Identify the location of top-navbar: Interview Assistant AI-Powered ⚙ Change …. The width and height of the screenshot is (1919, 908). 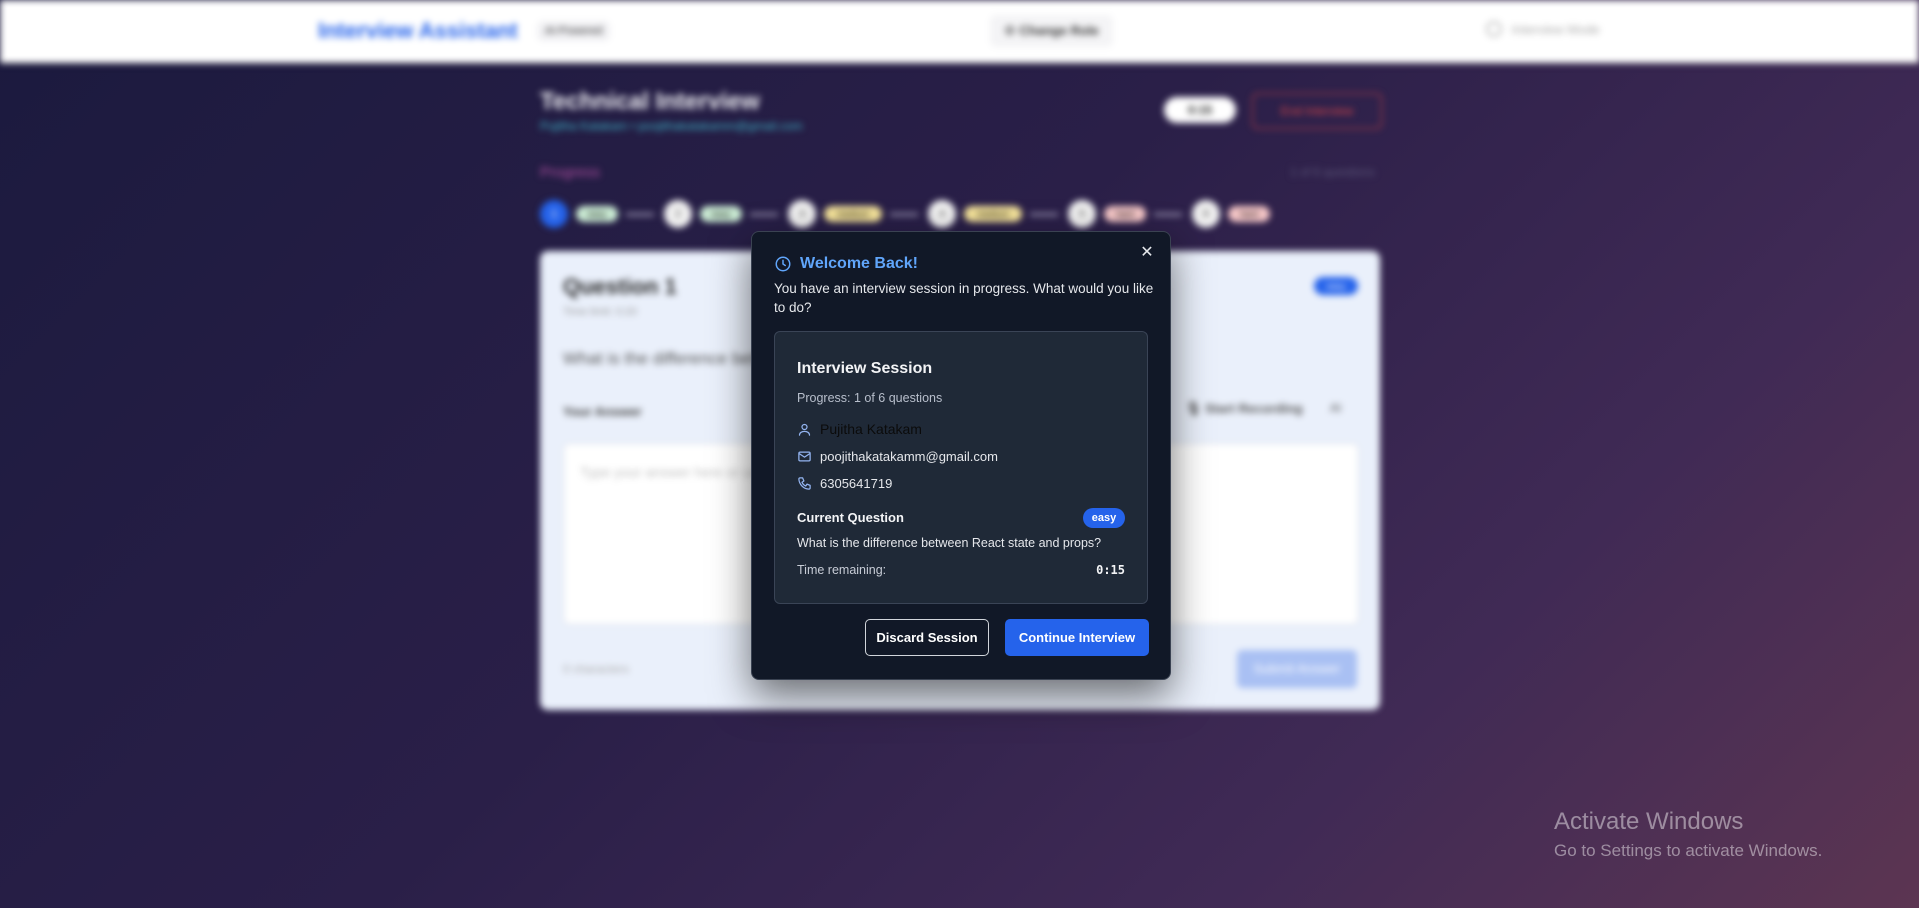
(959, 31).